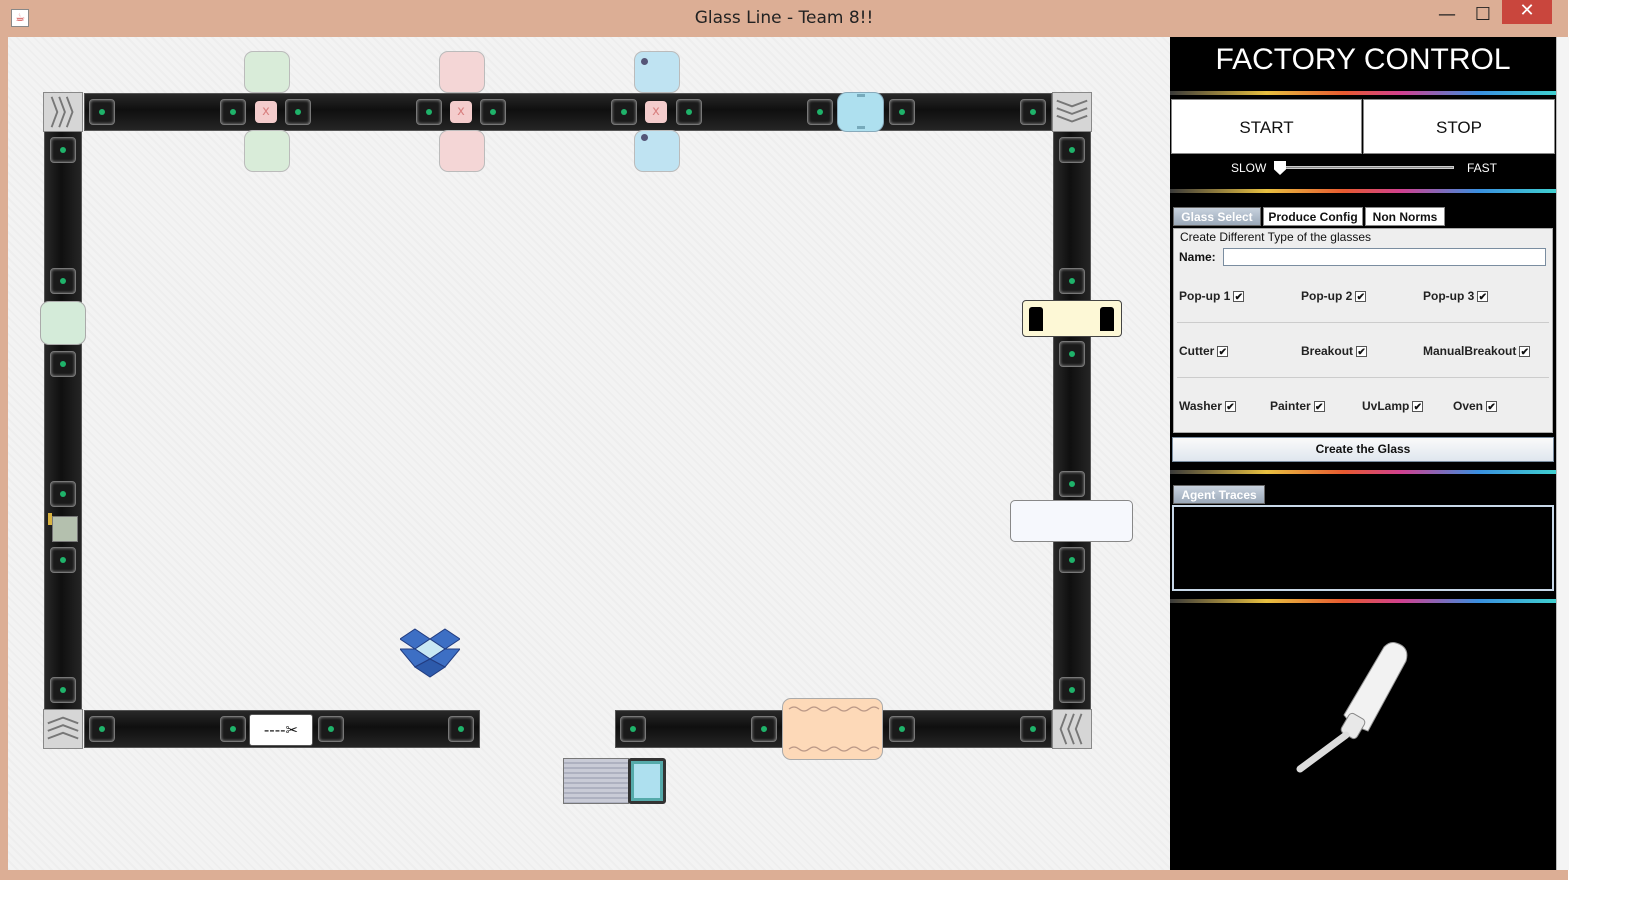 The image size is (1628, 915). Describe the element at coordinates (1527, 12) in the screenshot. I see `close-button: ✕` at that location.